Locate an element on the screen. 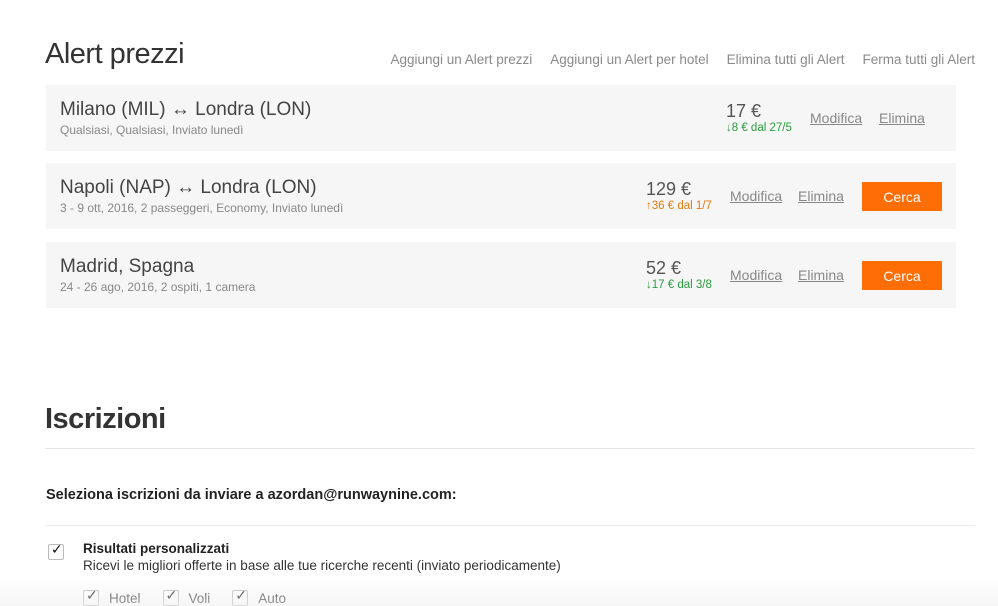 This screenshot has width=998, height=606. sub-option-hotel: Hotel is located at coordinates (112, 597).